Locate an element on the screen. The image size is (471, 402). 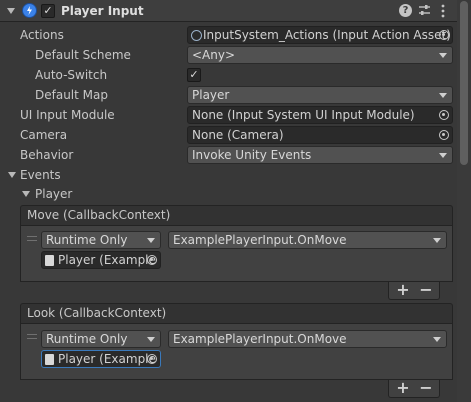
vertical-scrollbar is located at coordinates (464, 201).